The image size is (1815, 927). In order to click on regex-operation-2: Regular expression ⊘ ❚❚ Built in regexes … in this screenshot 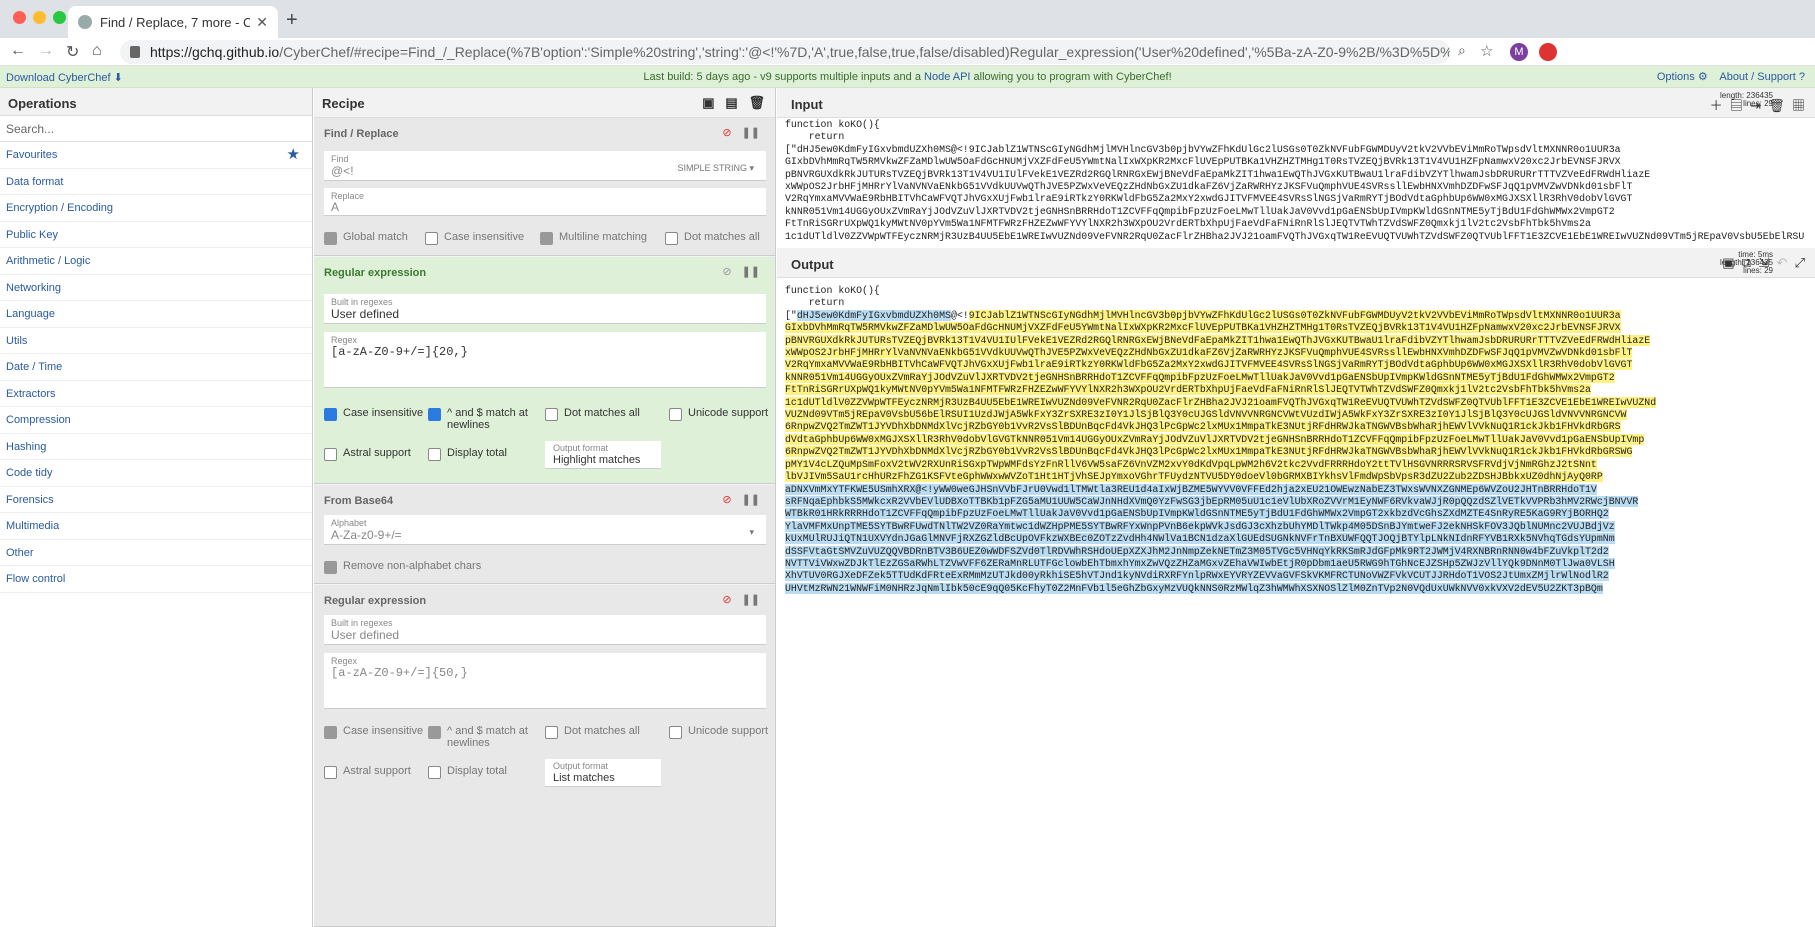, I will do `click(544, 756)`.